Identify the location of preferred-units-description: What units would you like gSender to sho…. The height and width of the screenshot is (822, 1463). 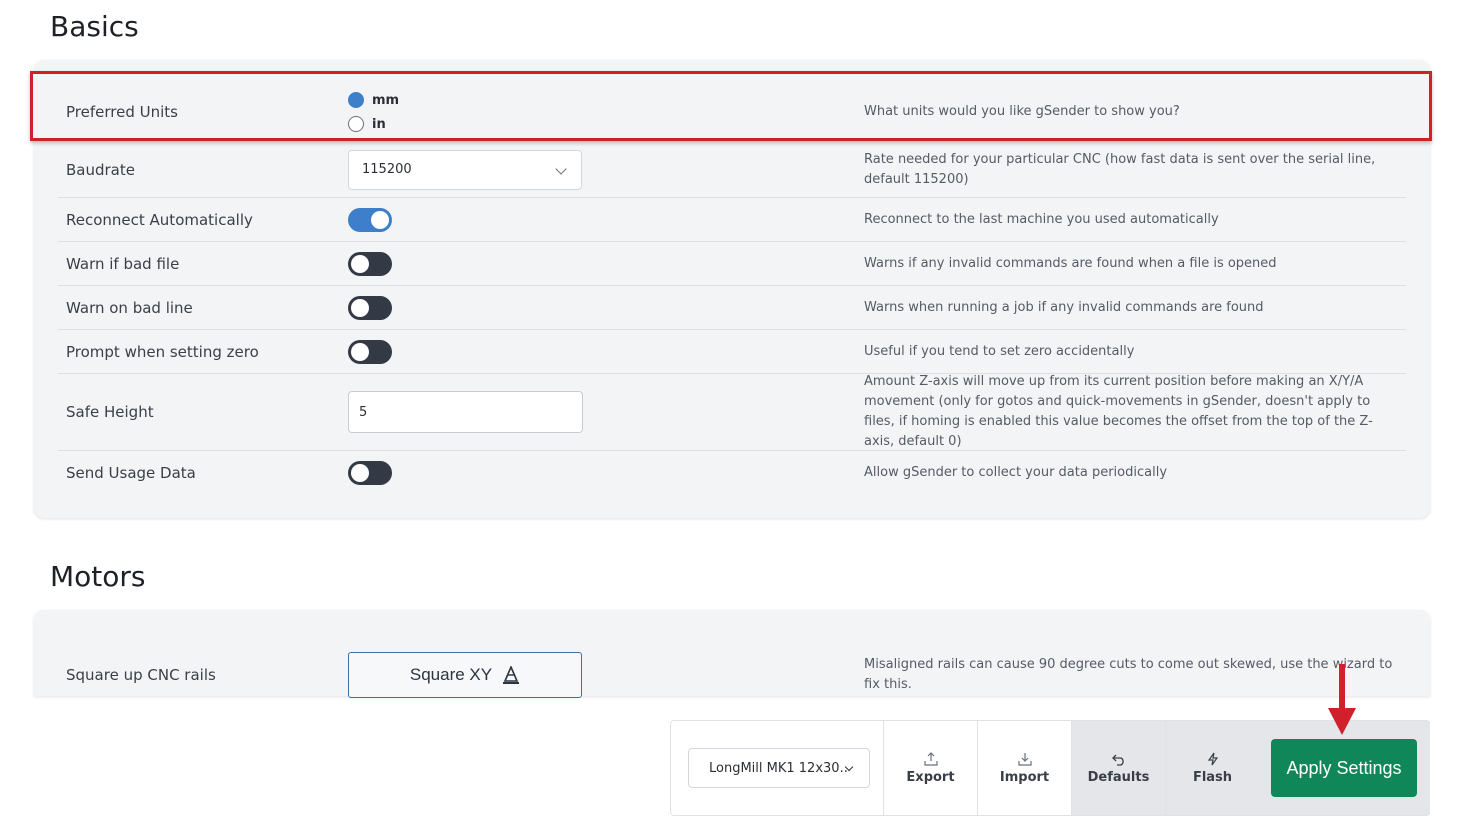
(1022, 111).